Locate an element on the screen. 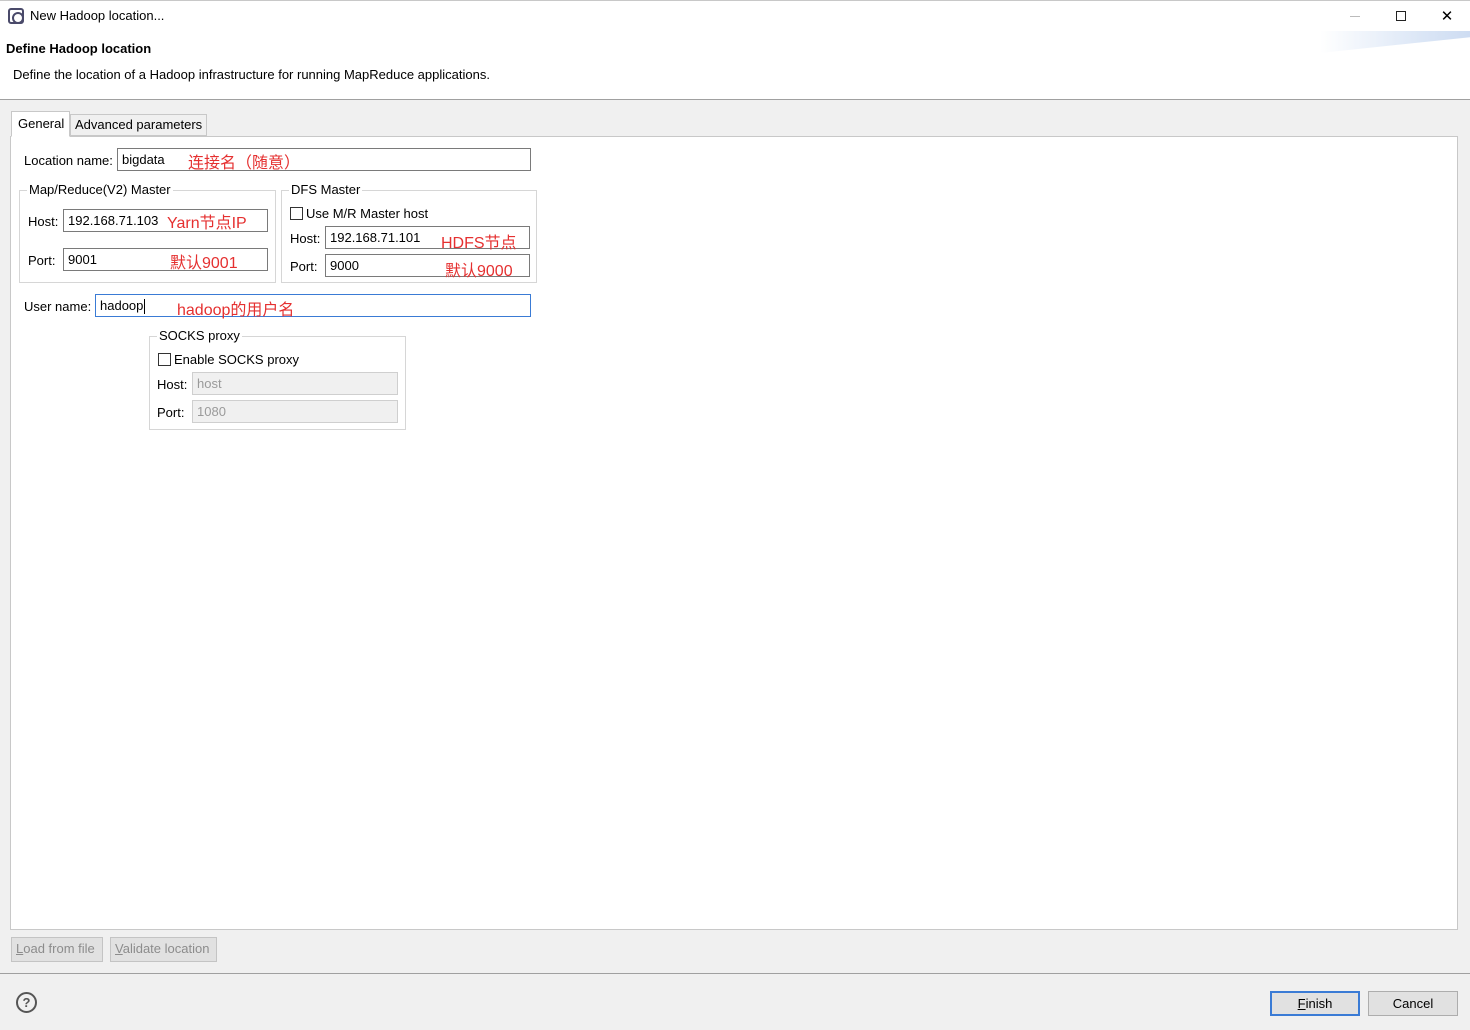  enable-socks-proxy-checkbox is located at coordinates (164, 359).